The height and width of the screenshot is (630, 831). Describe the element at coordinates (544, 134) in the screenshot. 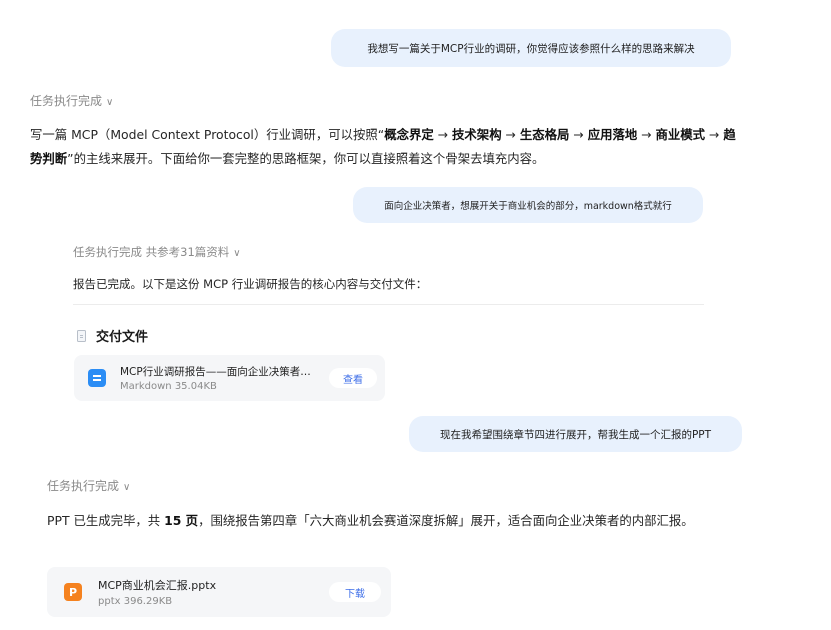

I see `reply-bold: 生态格局` at that location.